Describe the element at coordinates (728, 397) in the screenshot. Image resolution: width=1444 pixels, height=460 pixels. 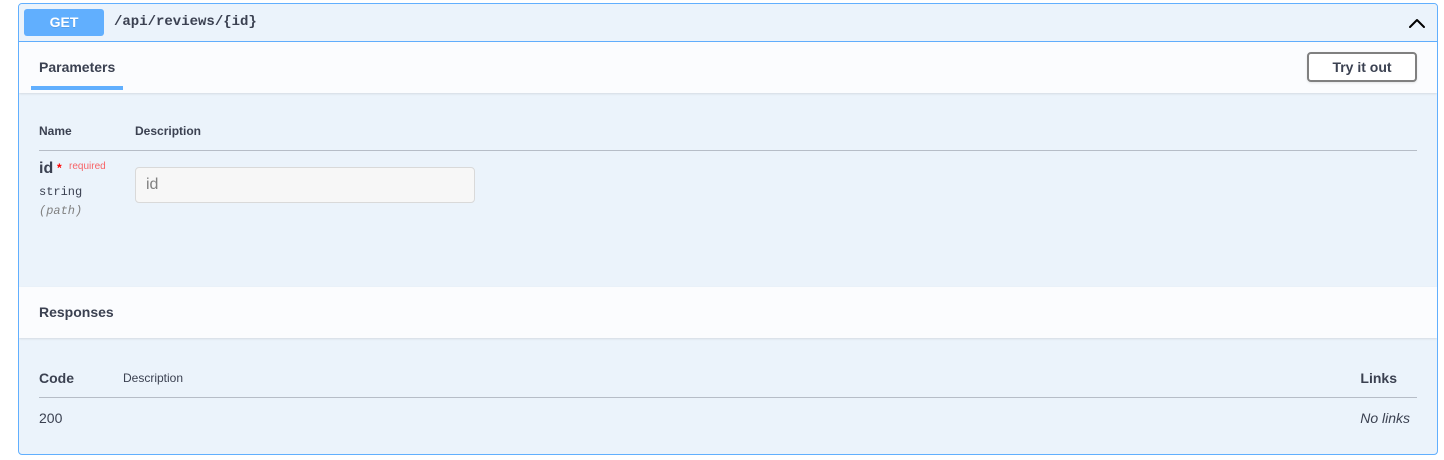
I see `responses-divider` at that location.